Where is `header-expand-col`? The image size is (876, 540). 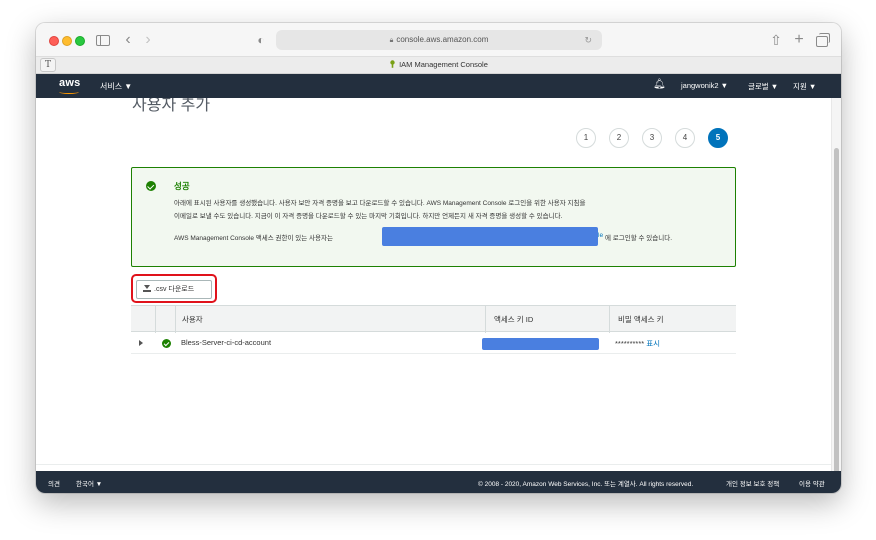
header-expand-col is located at coordinates (143, 319).